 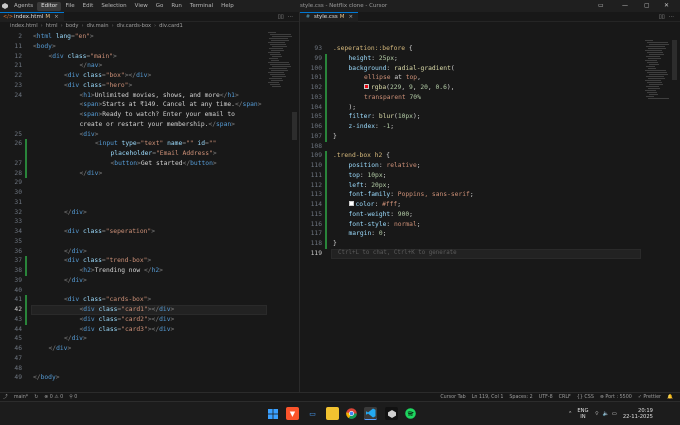 I want to click on breadcrumb-item: index.html, so click(x=24, y=26).